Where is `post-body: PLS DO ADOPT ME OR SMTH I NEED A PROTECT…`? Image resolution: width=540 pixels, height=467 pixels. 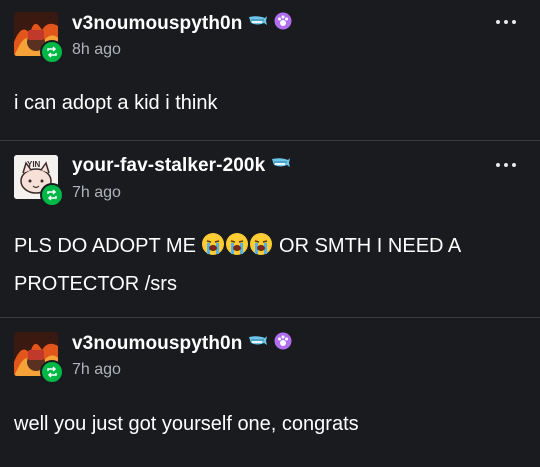 post-body: PLS DO ADOPT ME OR SMTH I NEED A PROTECT… is located at coordinates (268, 265).